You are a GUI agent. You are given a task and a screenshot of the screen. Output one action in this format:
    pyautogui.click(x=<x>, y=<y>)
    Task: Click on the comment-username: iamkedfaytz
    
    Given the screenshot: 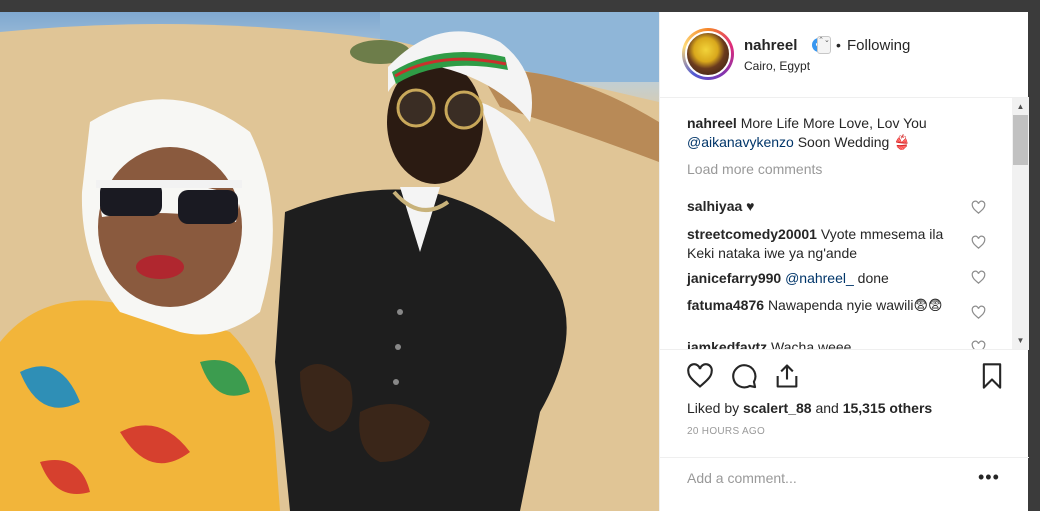 What is the action you would take?
    pyautogui.click(x=727, y=344)
    